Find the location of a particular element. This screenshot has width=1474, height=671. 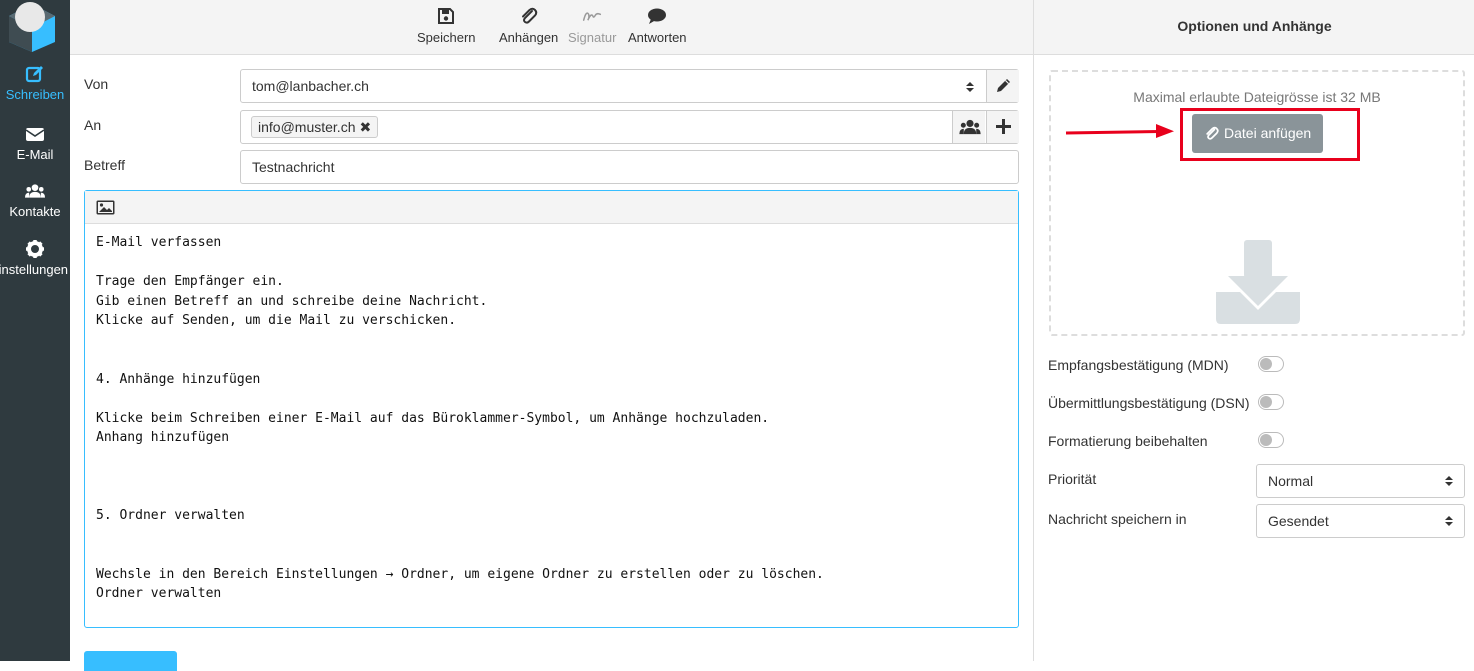

address-book-button is located at coordinates (968, 127).